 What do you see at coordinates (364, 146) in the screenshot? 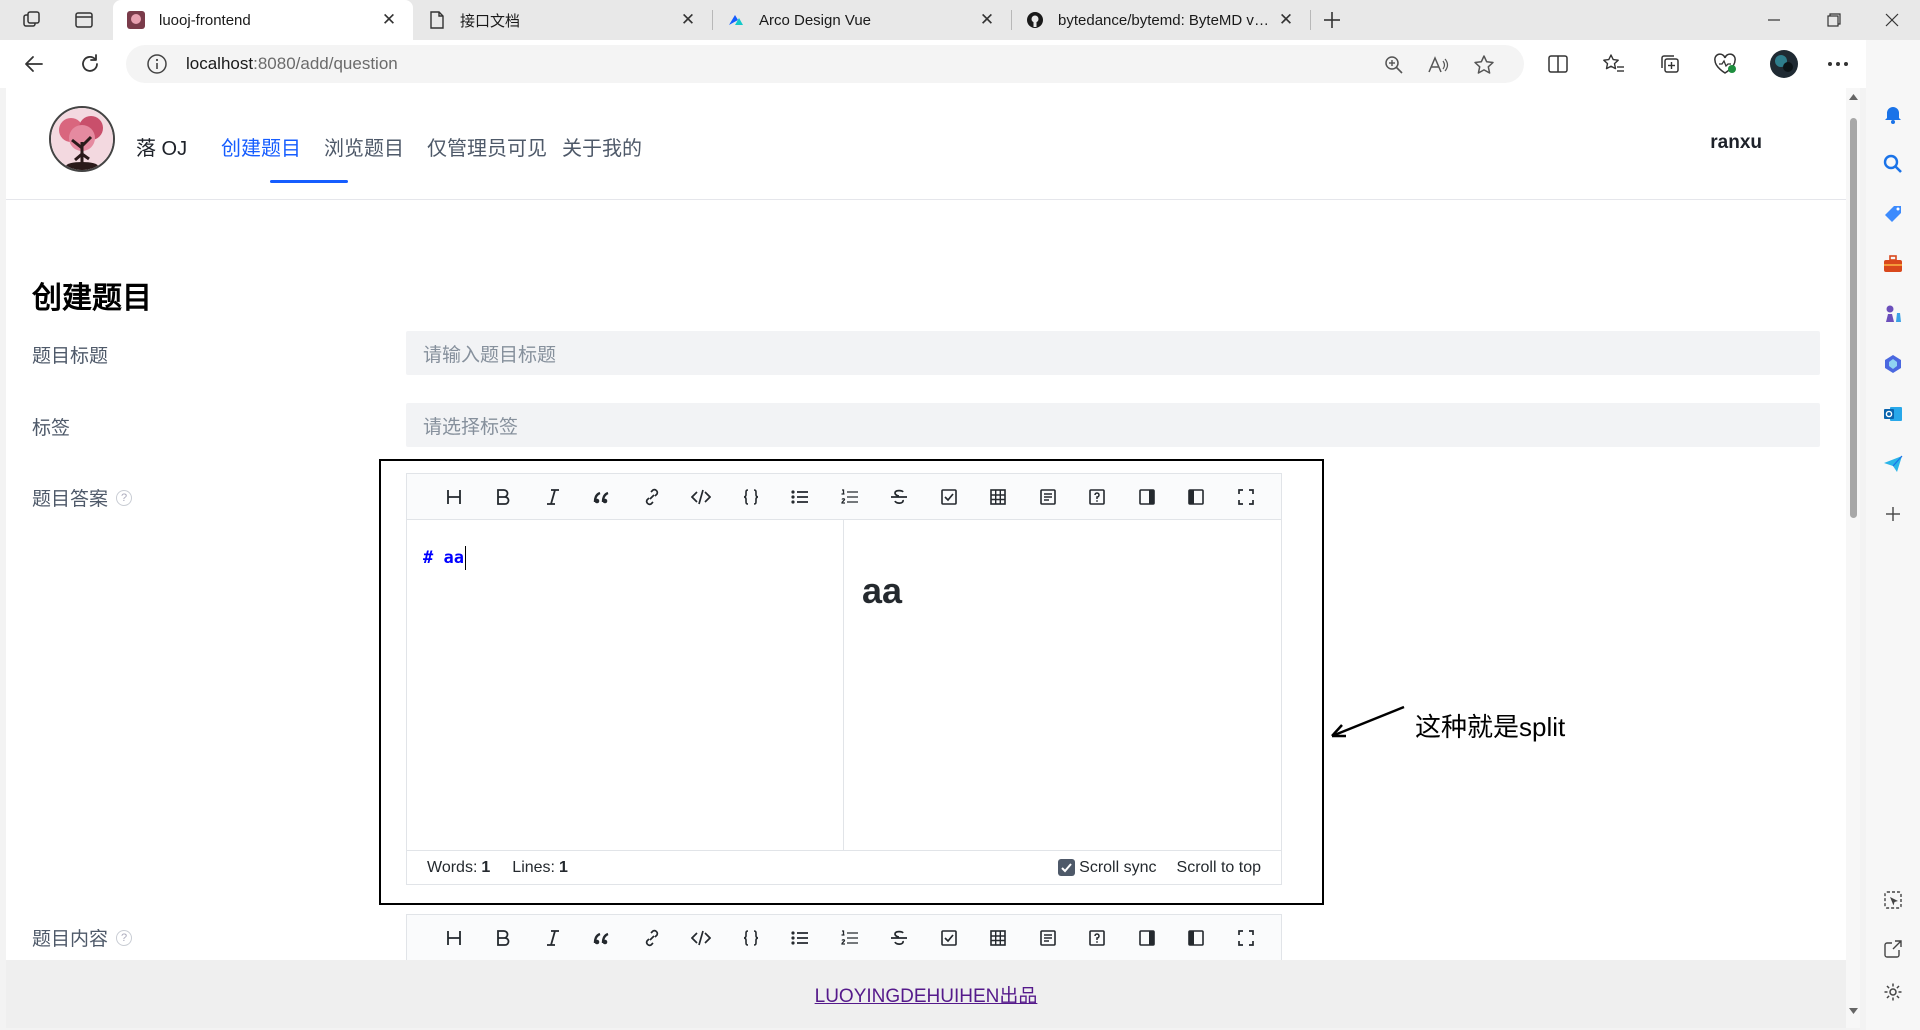
I see `menu-browse-questions: 浏览题目` at bounding box center [364, 146].